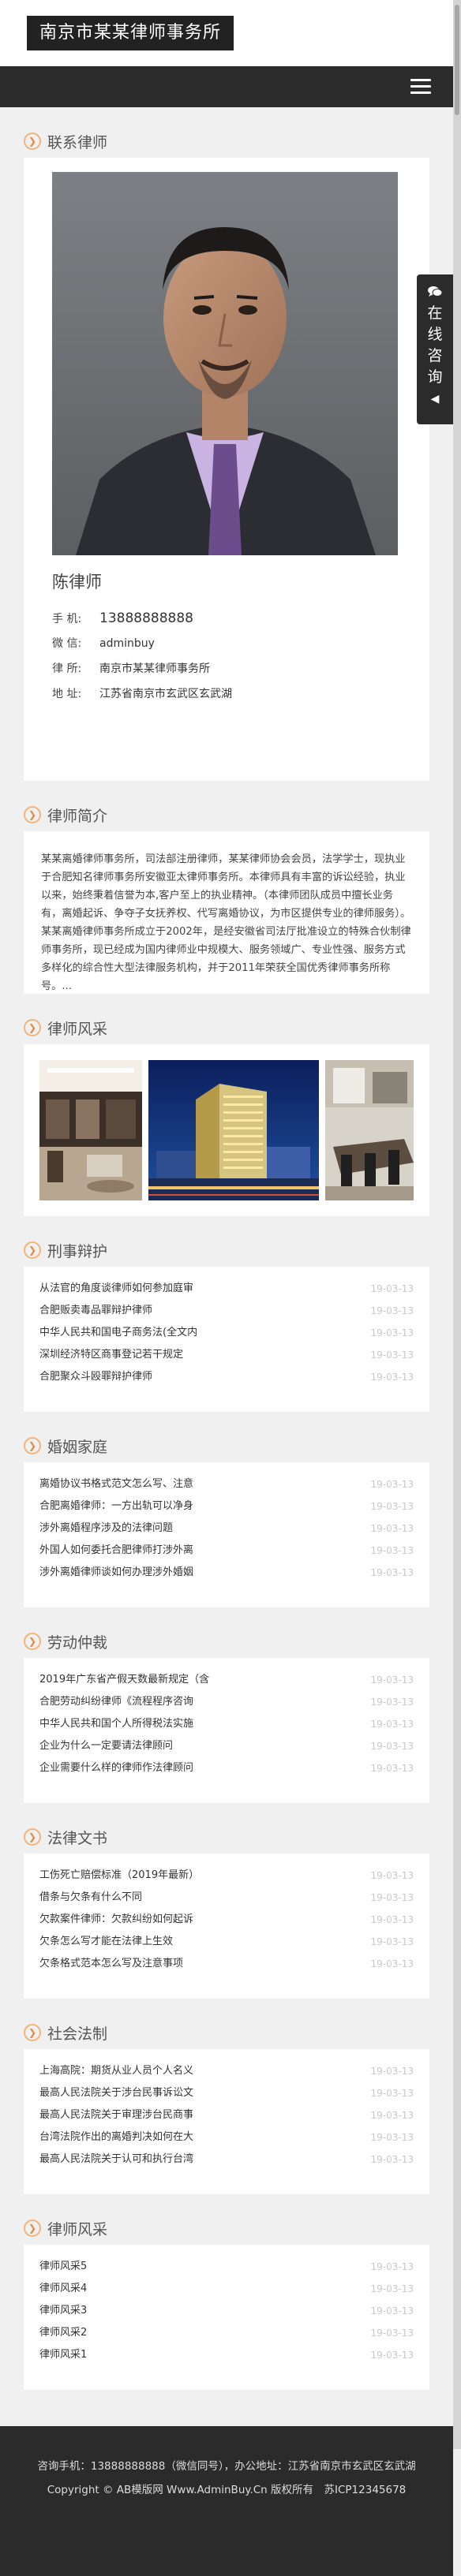 Image resolution: width=461 pixels, height=2576 pixels. Describe the element at coordinates (67, 694) in the screenshot. I see `address-label: 地 址:` at that location.